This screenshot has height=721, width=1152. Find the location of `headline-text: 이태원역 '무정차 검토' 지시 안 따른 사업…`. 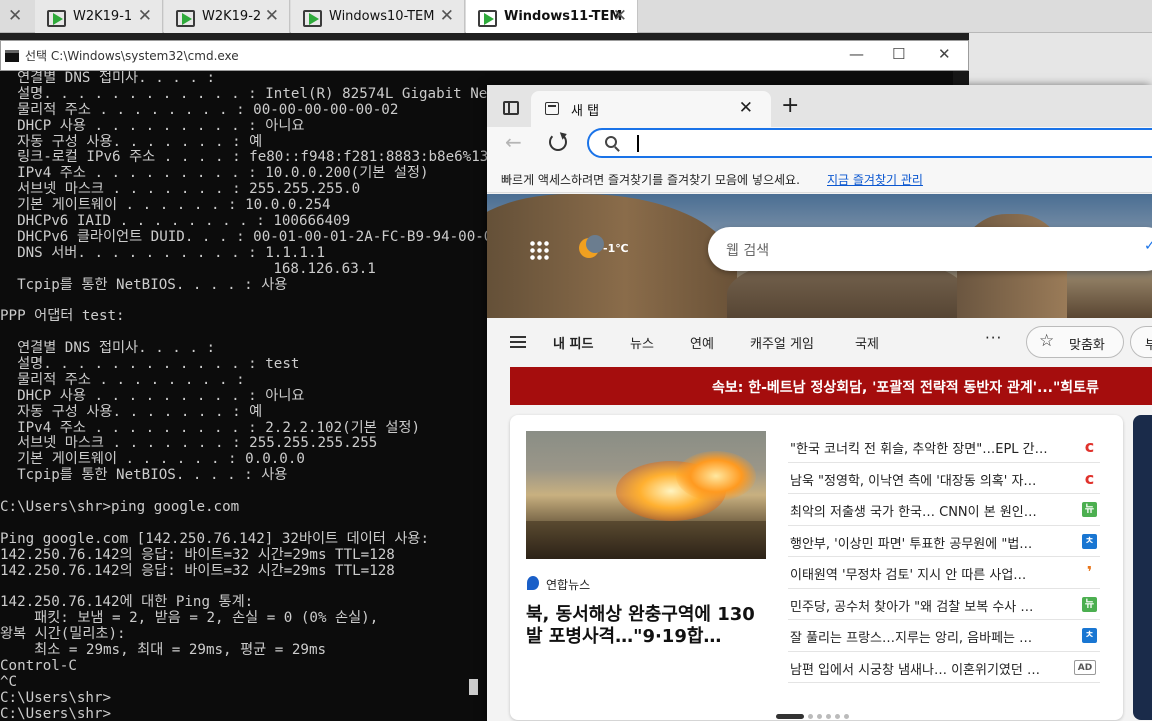

headline-text: 이태원역 '무정차 검토' 지시 안 따른 사업… is located at coordinates (908, 575).